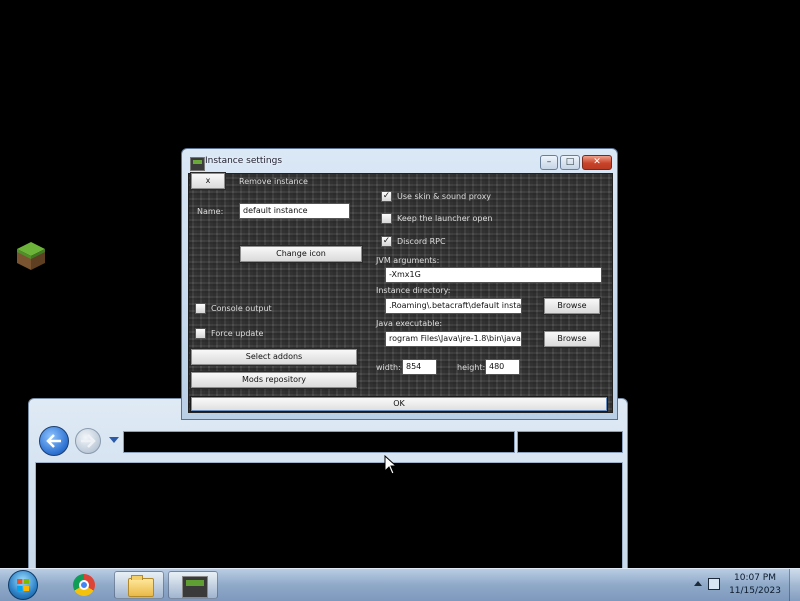 The height and width of the screenshot is (601, 800). I want to click on java-executable-label: Java executable:, so click(409, 323).